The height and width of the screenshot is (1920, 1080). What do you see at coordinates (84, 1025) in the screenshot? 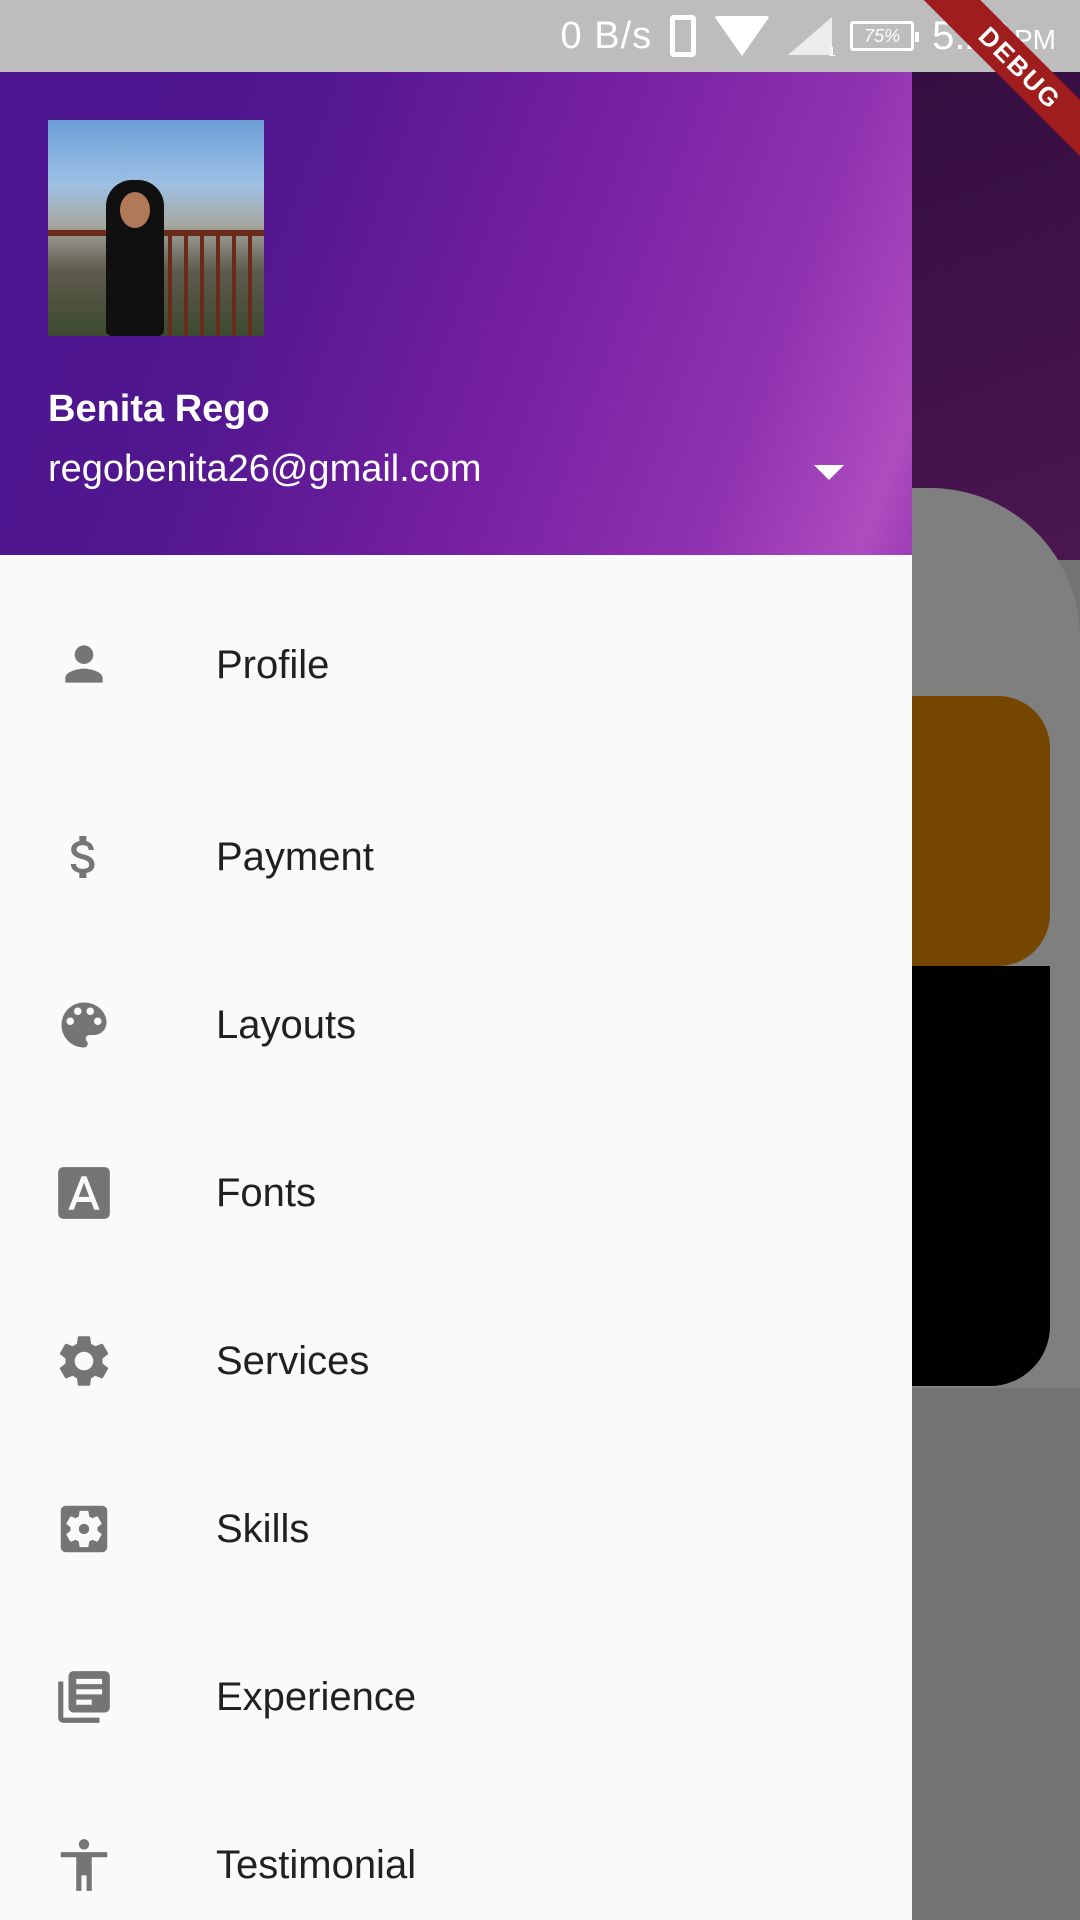
I see `palette-icon` at bounding box center [84, 1025].